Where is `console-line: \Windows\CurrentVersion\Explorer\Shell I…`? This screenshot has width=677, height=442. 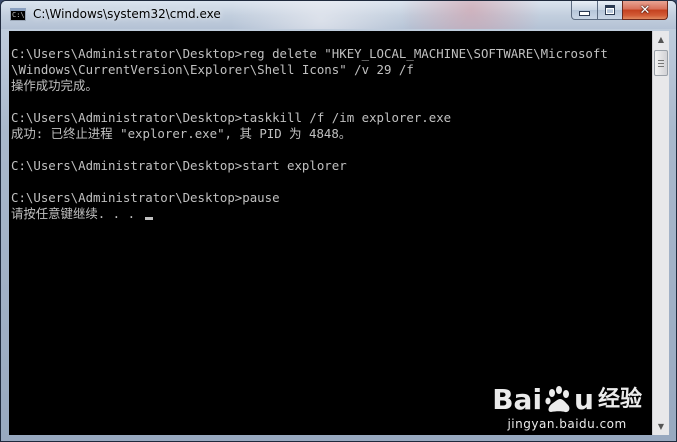 console-line: \Windows\CurrentVersion\Explorer\Shell I… is located at coordinates (212, 69).